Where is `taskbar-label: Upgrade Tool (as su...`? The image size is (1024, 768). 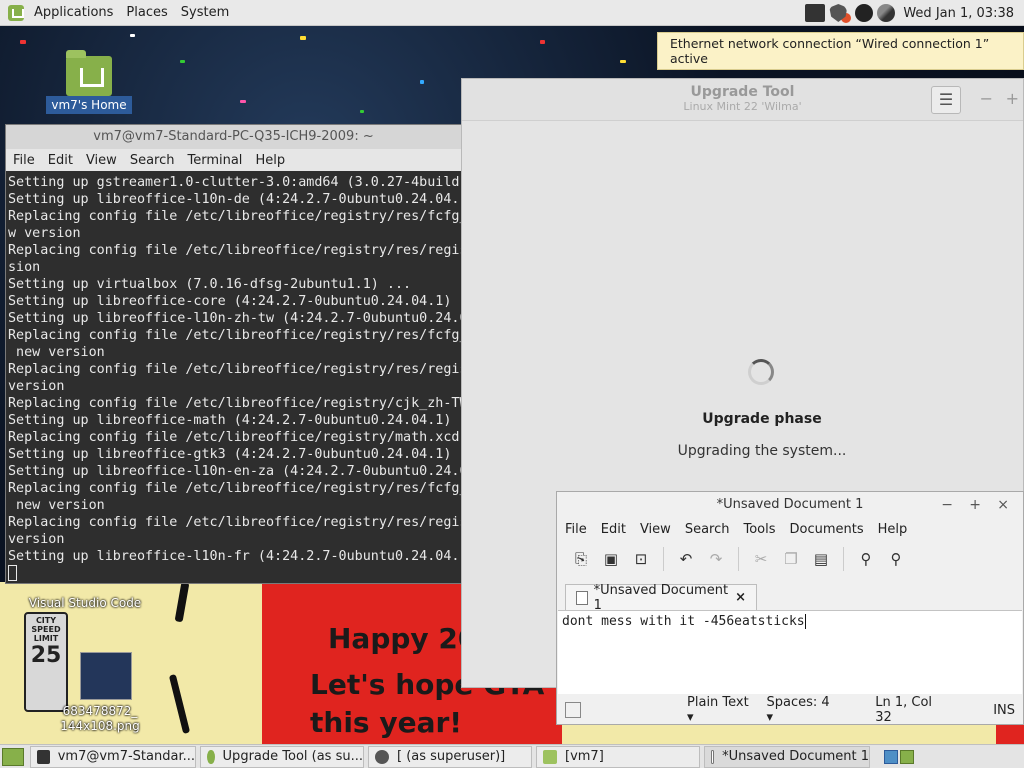 taskbar-label: Upgrade Tool (as su... is located at coordinates (292, 756).